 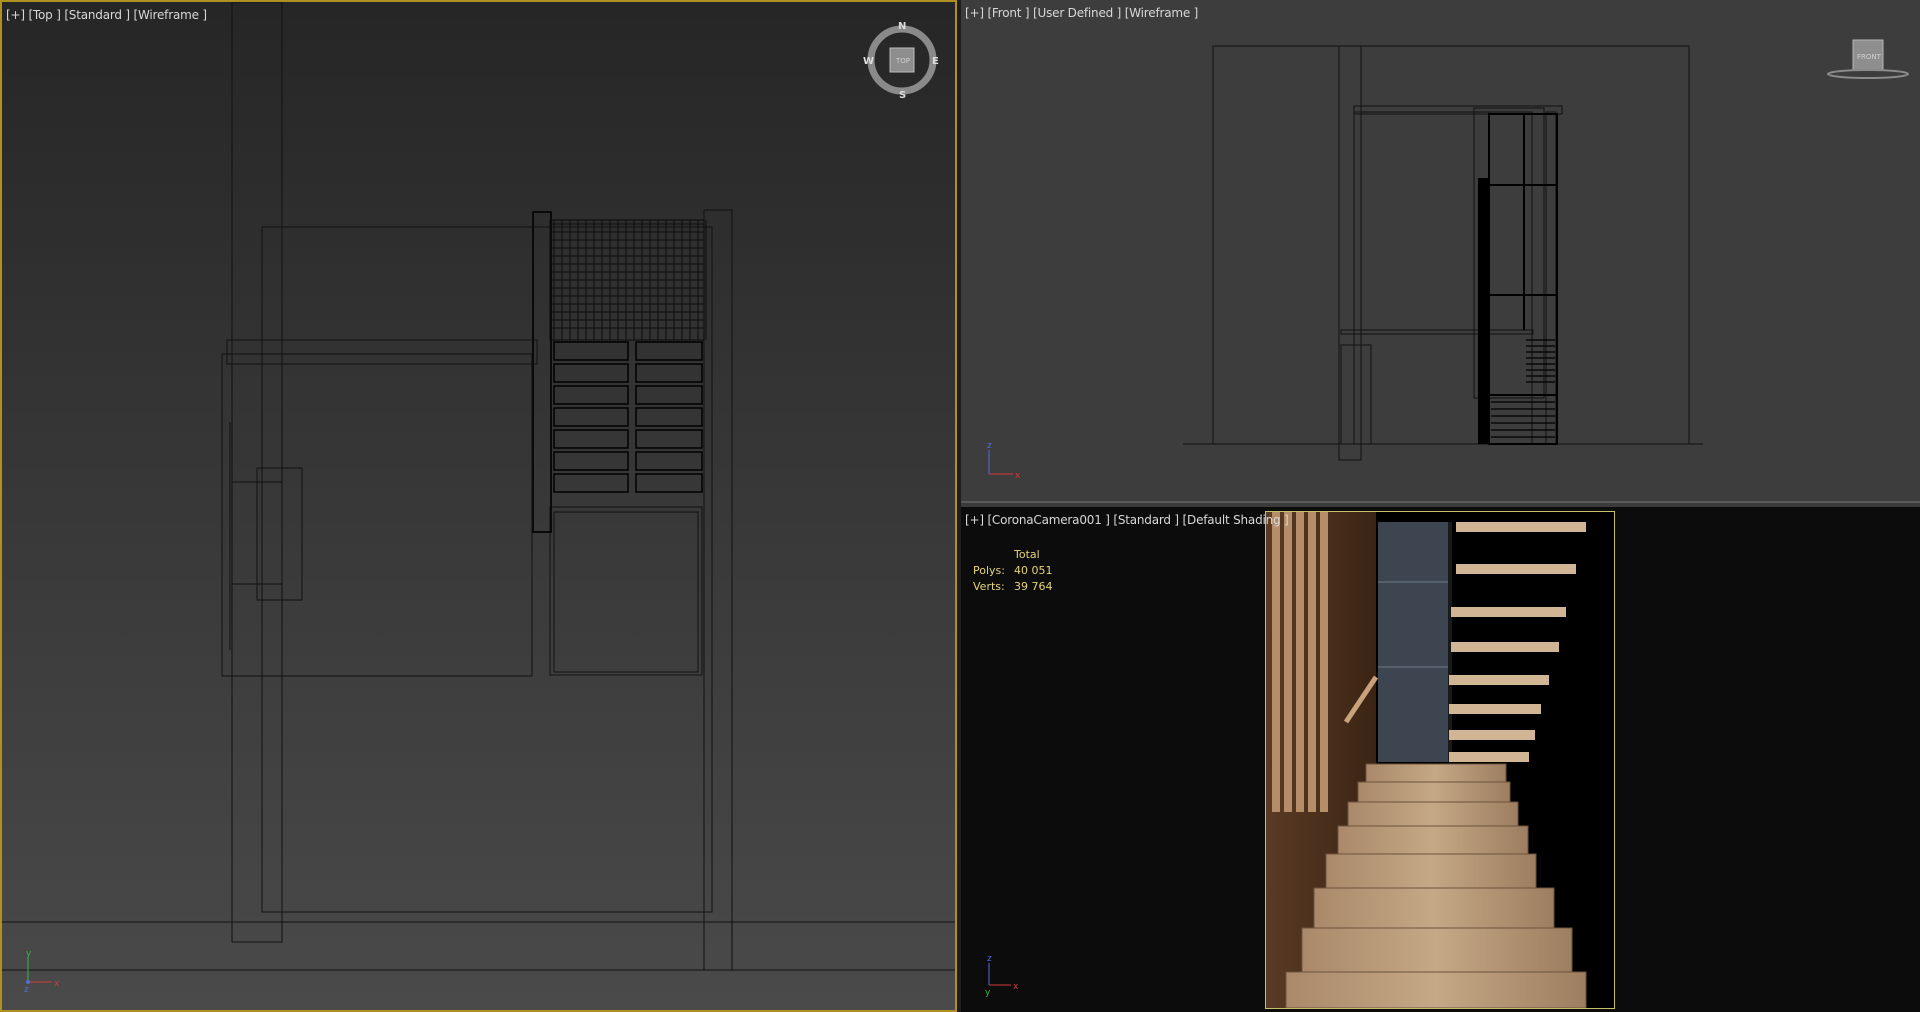 I want to click on view-type-button: [Top ], so click(x=44, y=15).